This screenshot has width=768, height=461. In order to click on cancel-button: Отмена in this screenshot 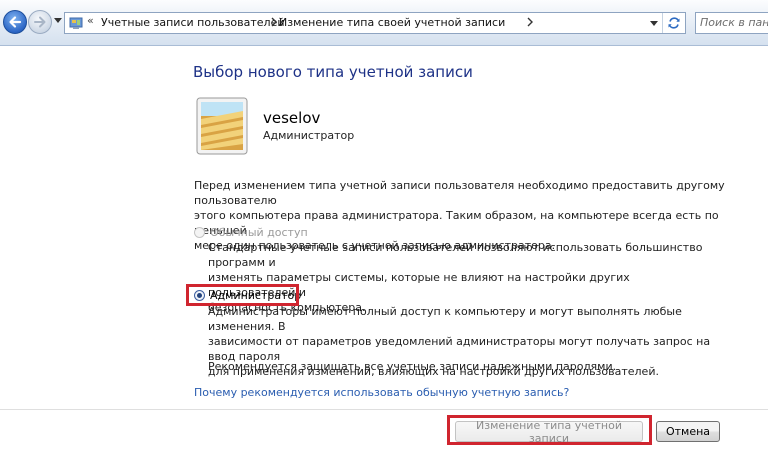, I will do `click(688, 431)`.